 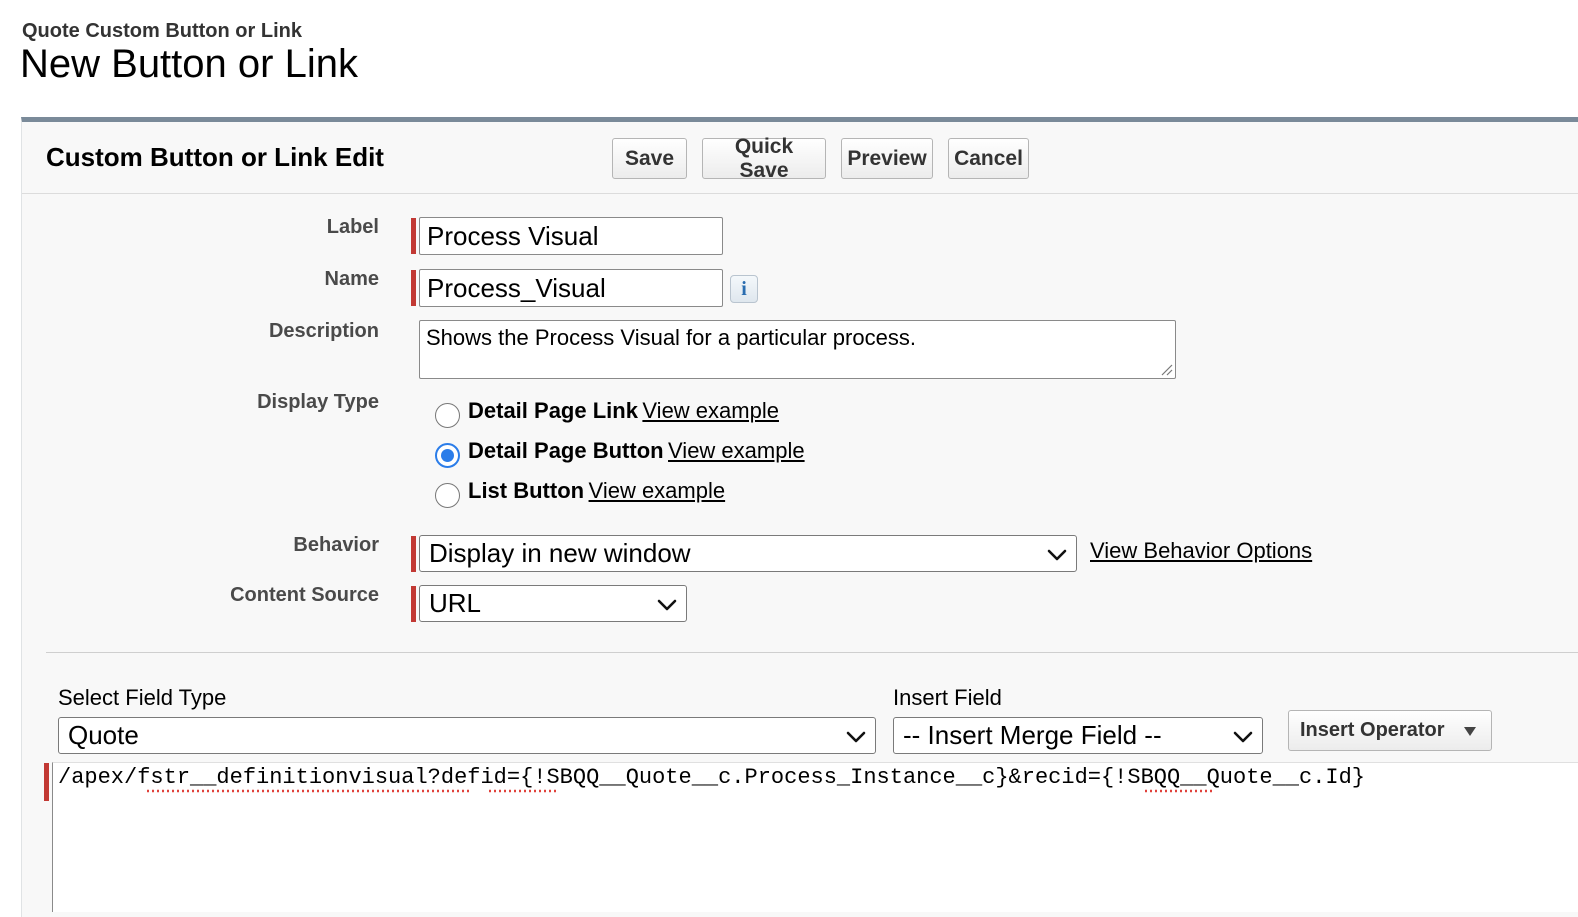 What do you see at coordinates (467, 735) in the screenshot?
I see `select-field-type-select: Quote` at bounding box center [467, 735].